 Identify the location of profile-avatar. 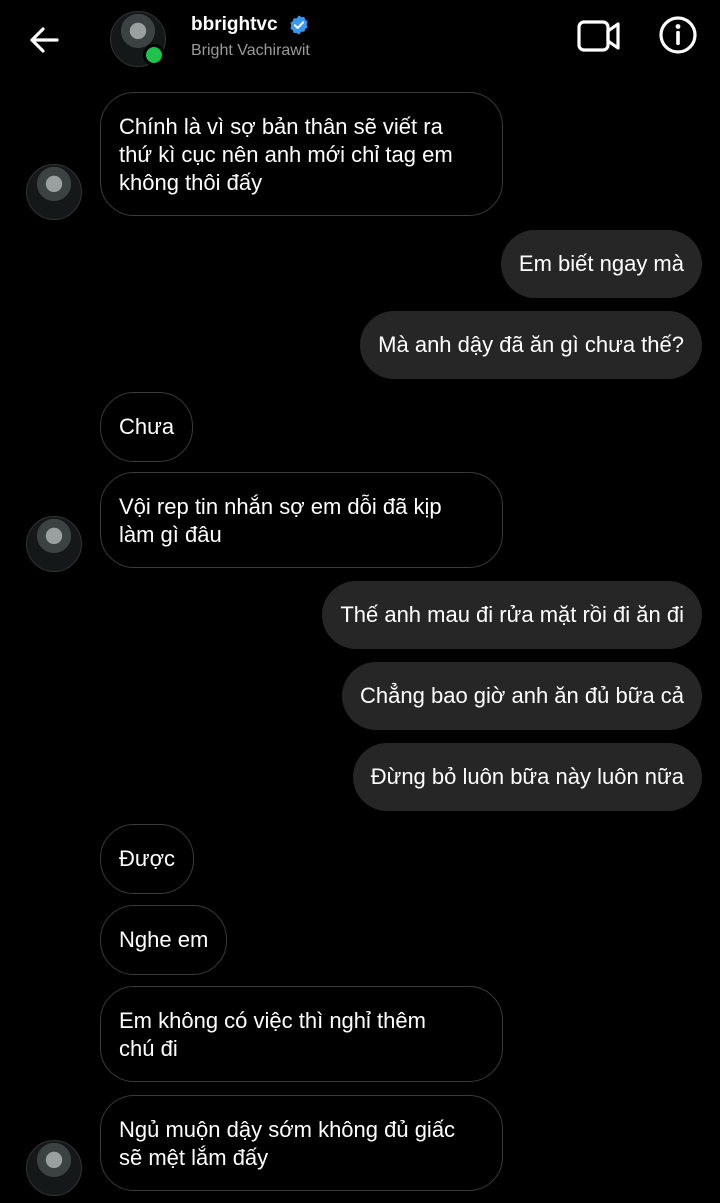
(138, 39).